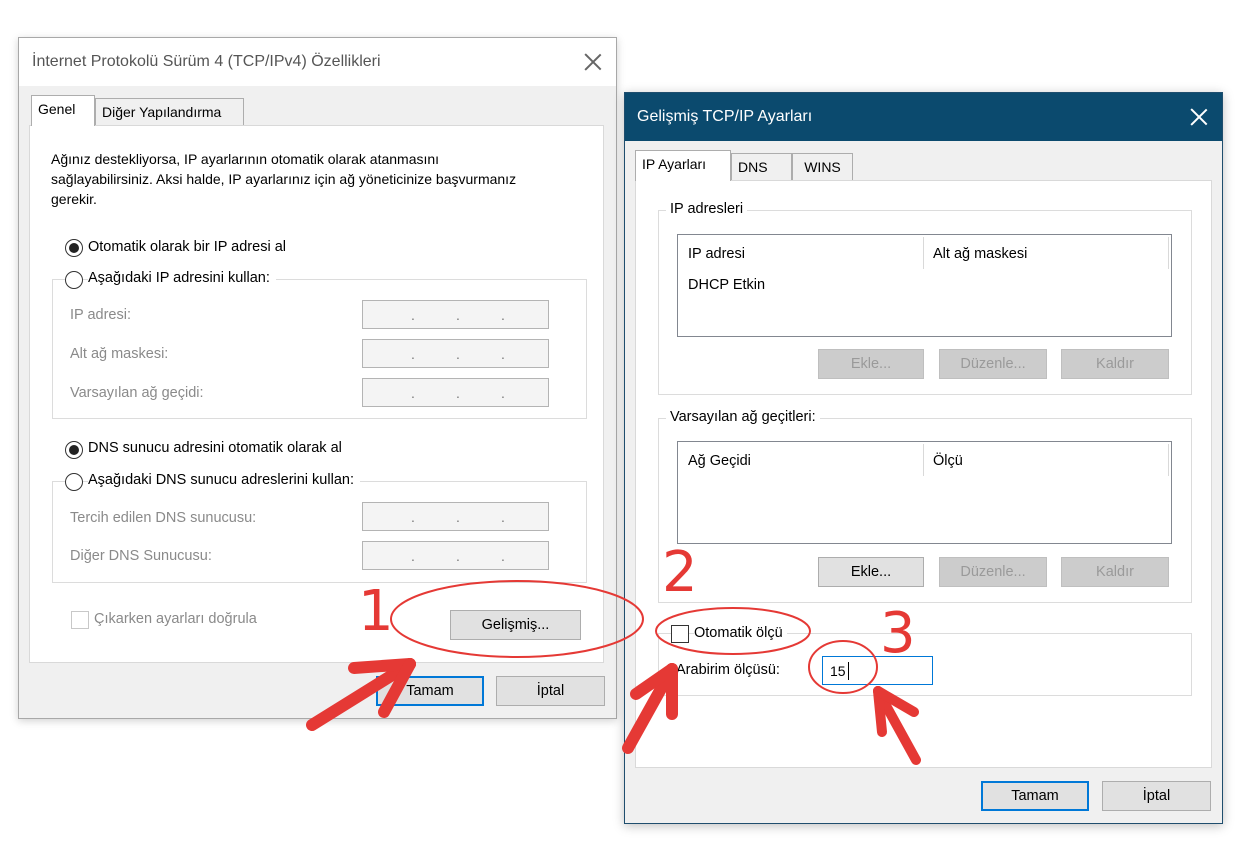 This screenshot has width=1252, height=850. What do you see at coordinates (182, 278) in the screenshot?
I see `radio-manual-ip-label: Aşağıdaki IP adresini kullan:` at bounding box center [182, 278].